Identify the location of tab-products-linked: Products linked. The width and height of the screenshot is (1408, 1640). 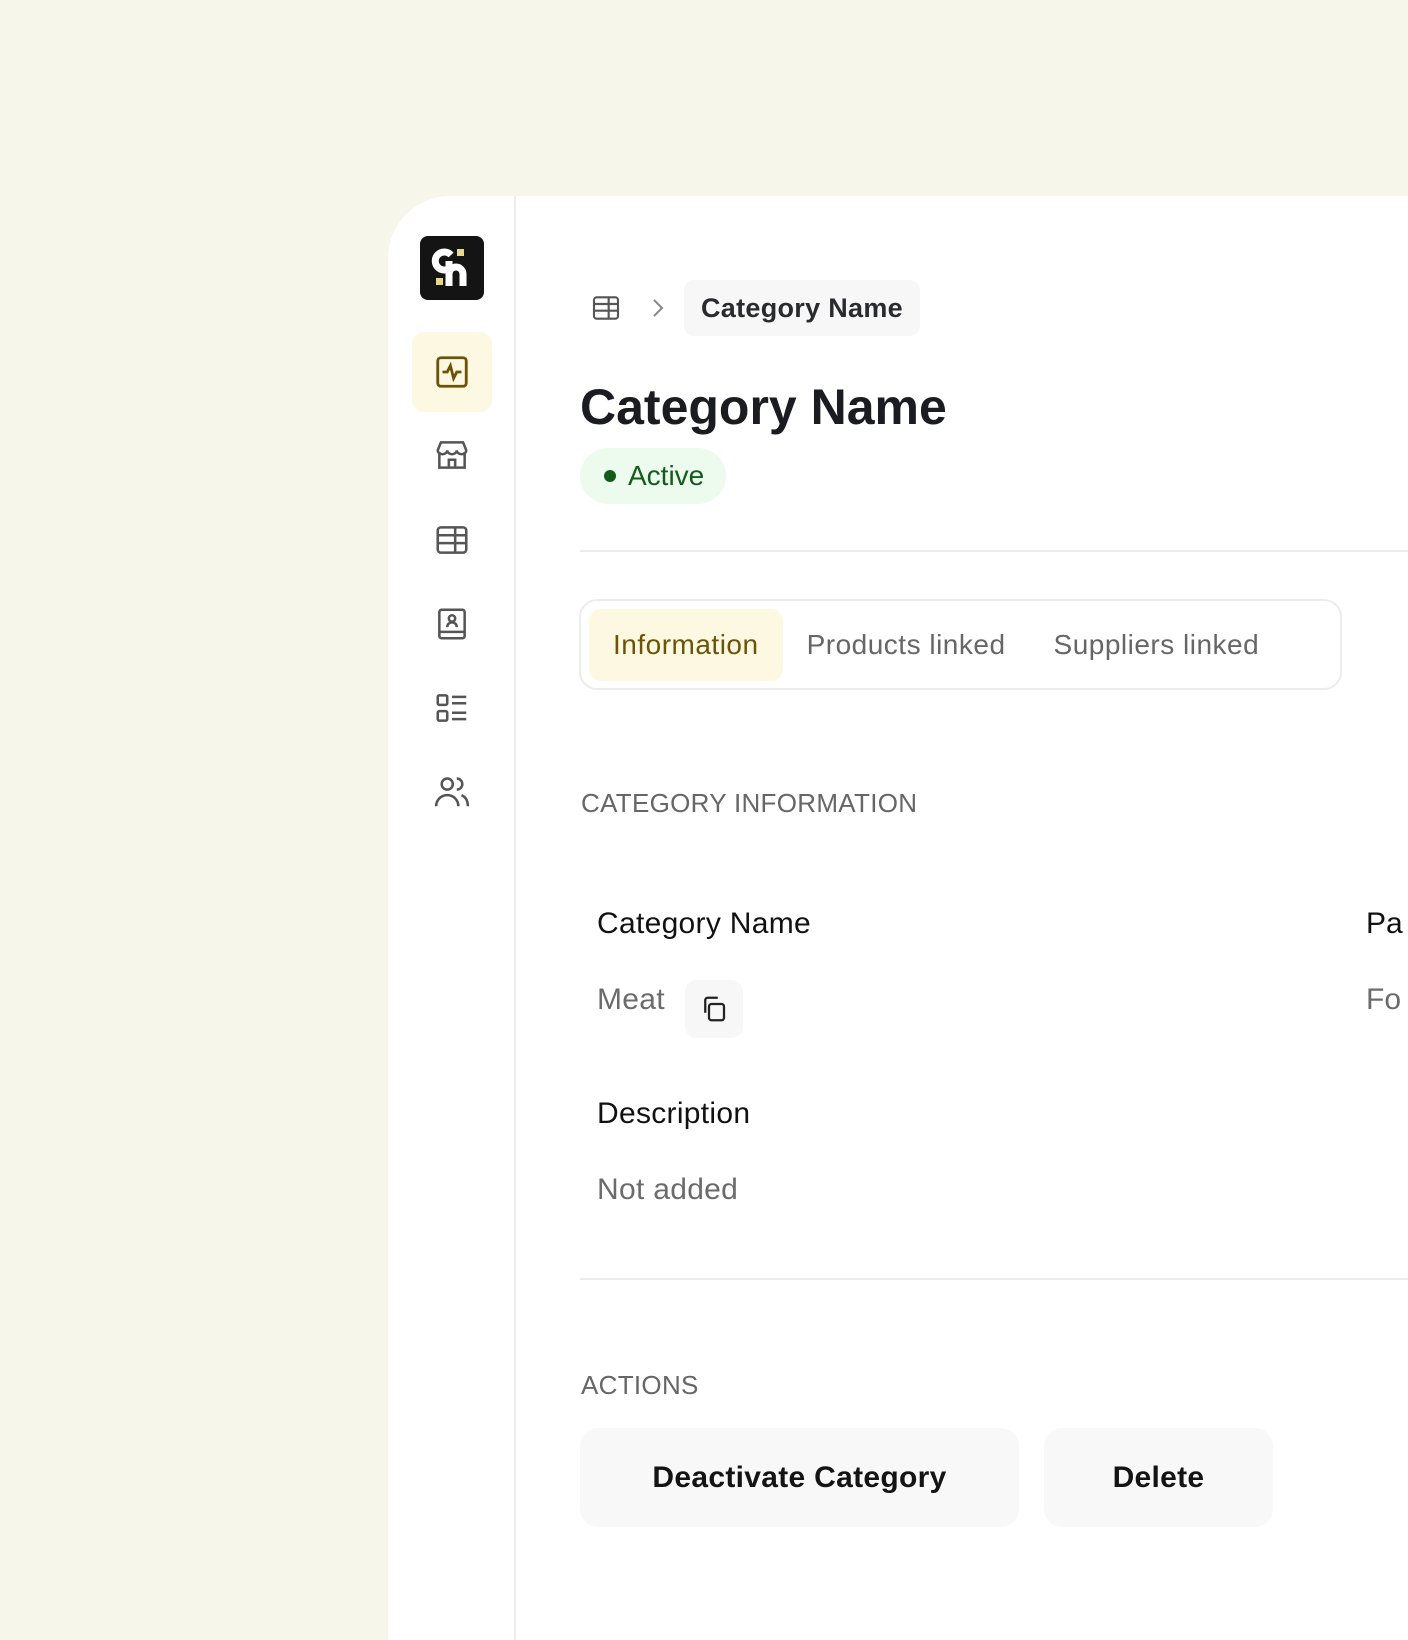
(906, 645).